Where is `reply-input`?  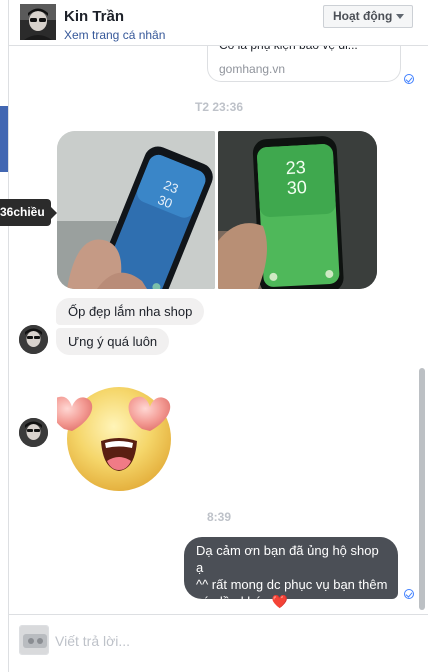
reply-input is located at coordinates (225, 641).